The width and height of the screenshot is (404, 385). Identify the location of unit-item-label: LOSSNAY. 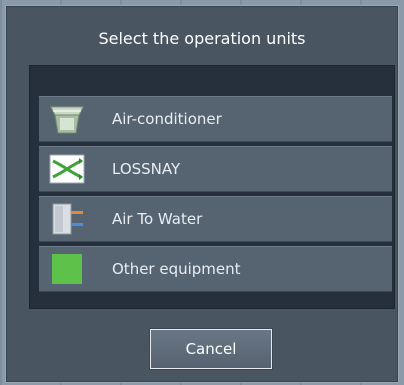
(146, 169).